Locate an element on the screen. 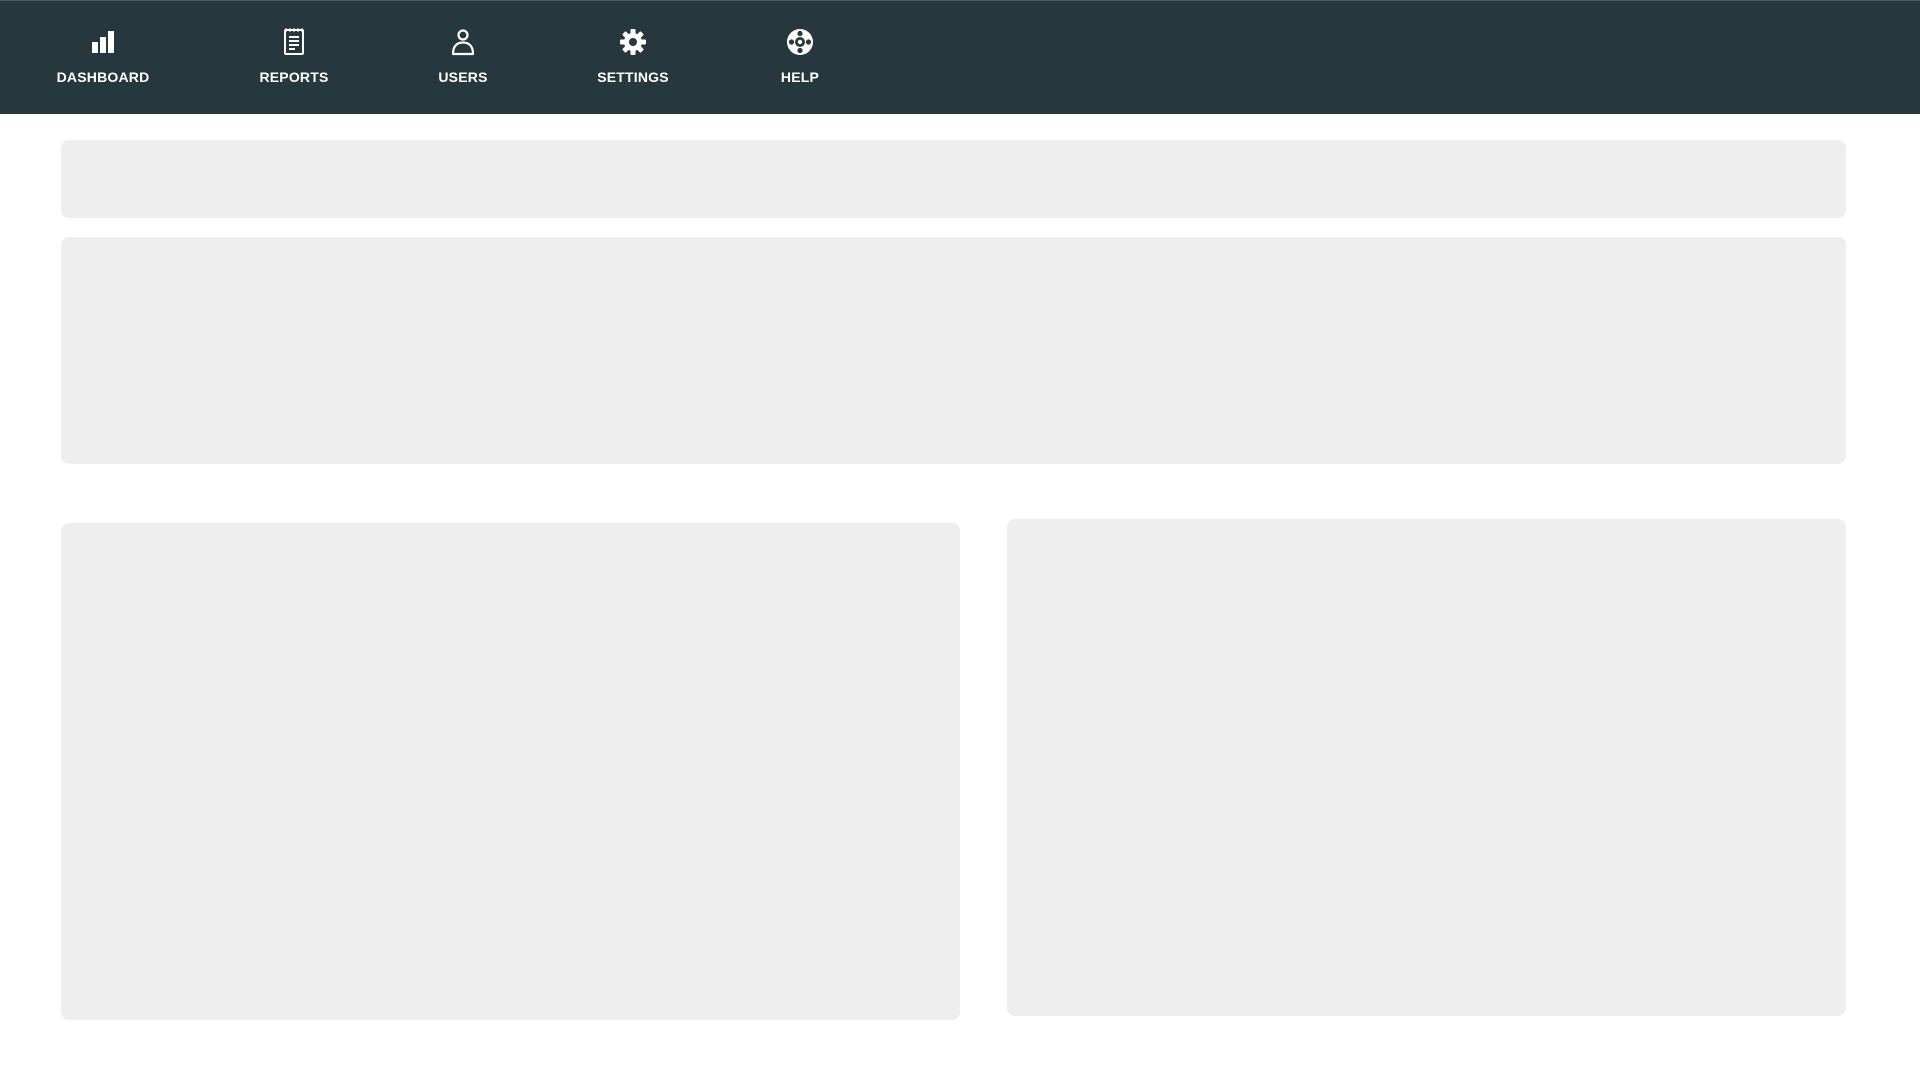 The image size is (1920, 1080). user-icon is located at coordinates (463, 42).